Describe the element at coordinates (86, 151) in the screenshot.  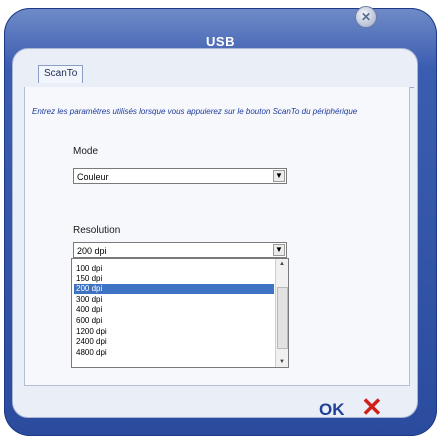
I see `mode-label: Mode` at that location.